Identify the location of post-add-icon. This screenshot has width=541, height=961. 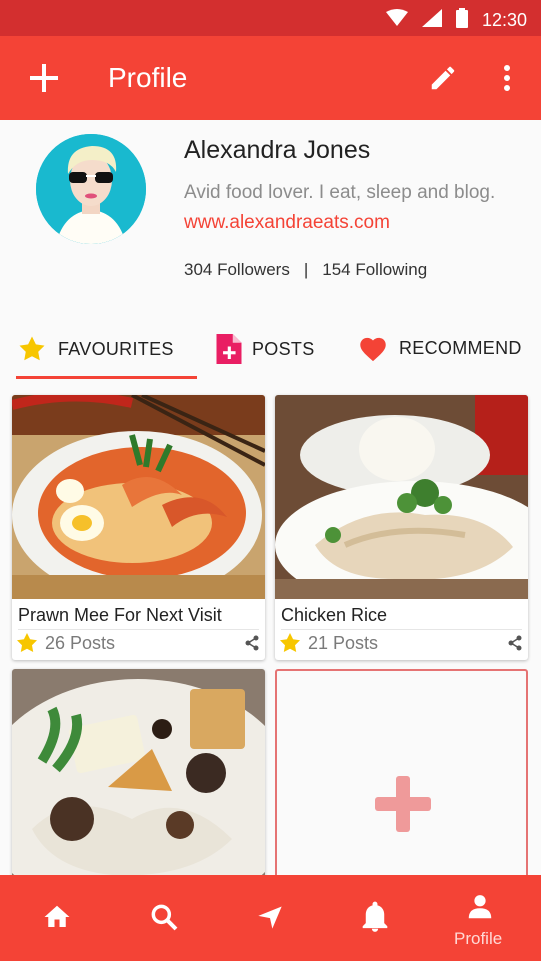
(229, 349).